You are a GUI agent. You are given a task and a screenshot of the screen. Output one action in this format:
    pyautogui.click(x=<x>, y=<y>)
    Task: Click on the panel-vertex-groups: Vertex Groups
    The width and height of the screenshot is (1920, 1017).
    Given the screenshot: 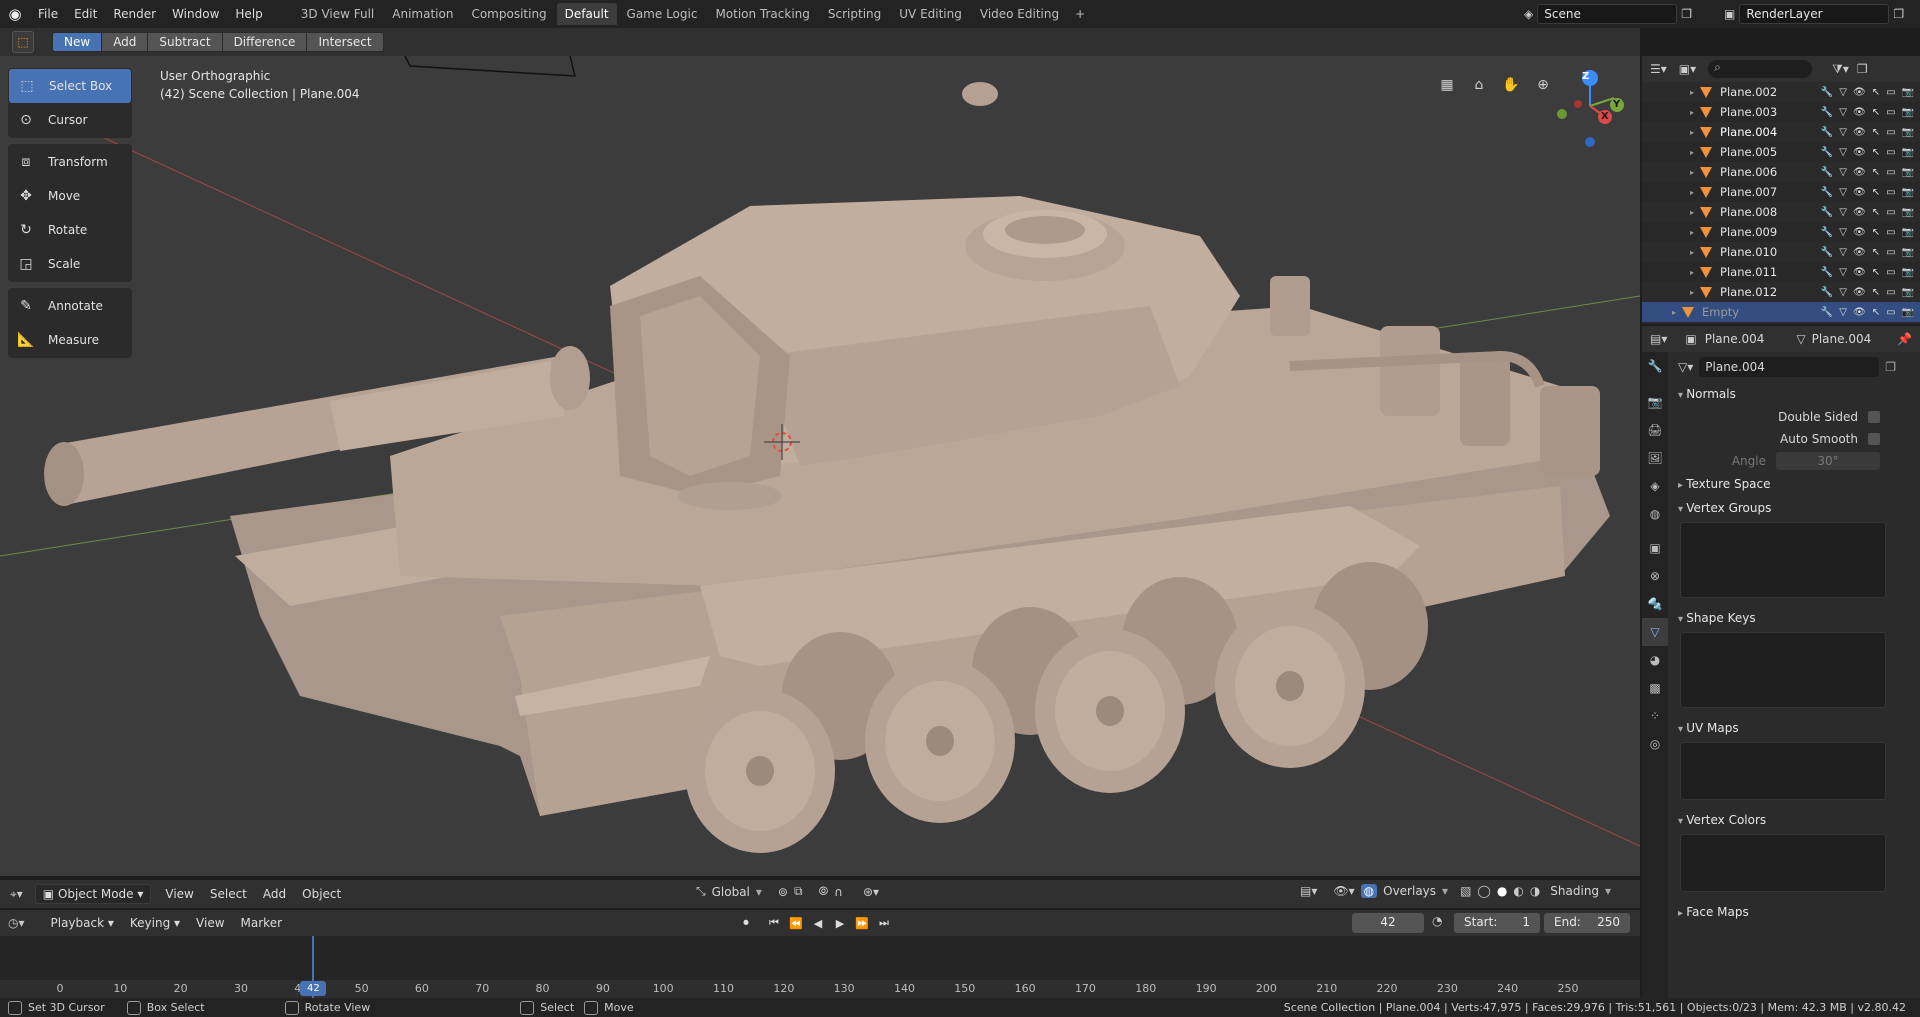 What is the action you would take?
    pyautogui.click(x=1796, y=508)
    